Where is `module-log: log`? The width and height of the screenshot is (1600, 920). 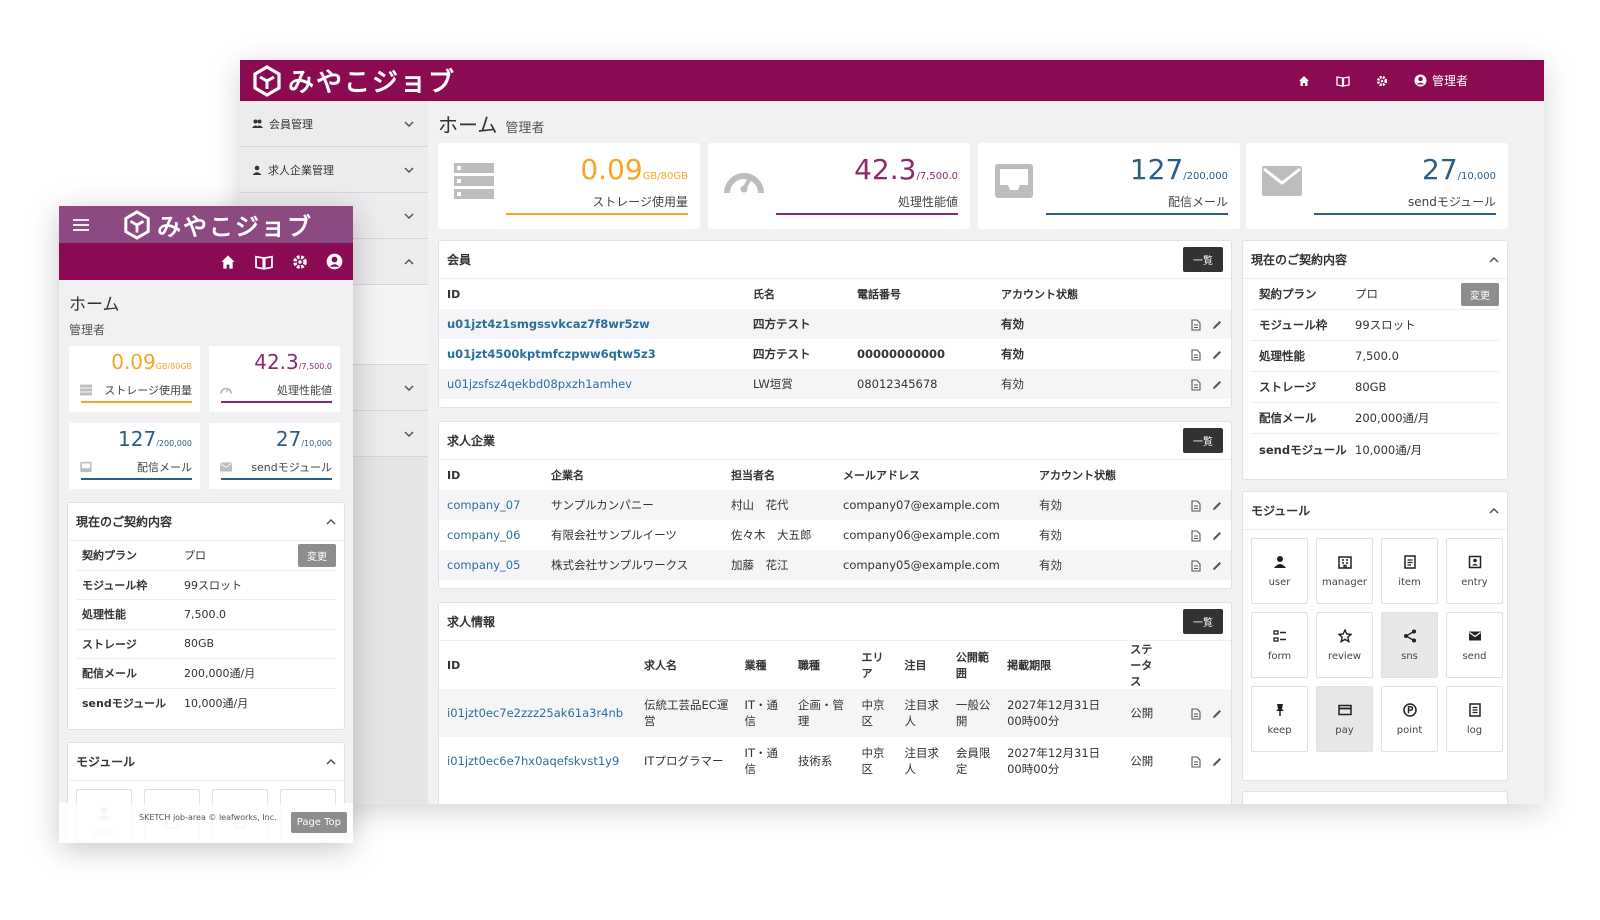 module-log: log is located at coordinates (1474, 719).